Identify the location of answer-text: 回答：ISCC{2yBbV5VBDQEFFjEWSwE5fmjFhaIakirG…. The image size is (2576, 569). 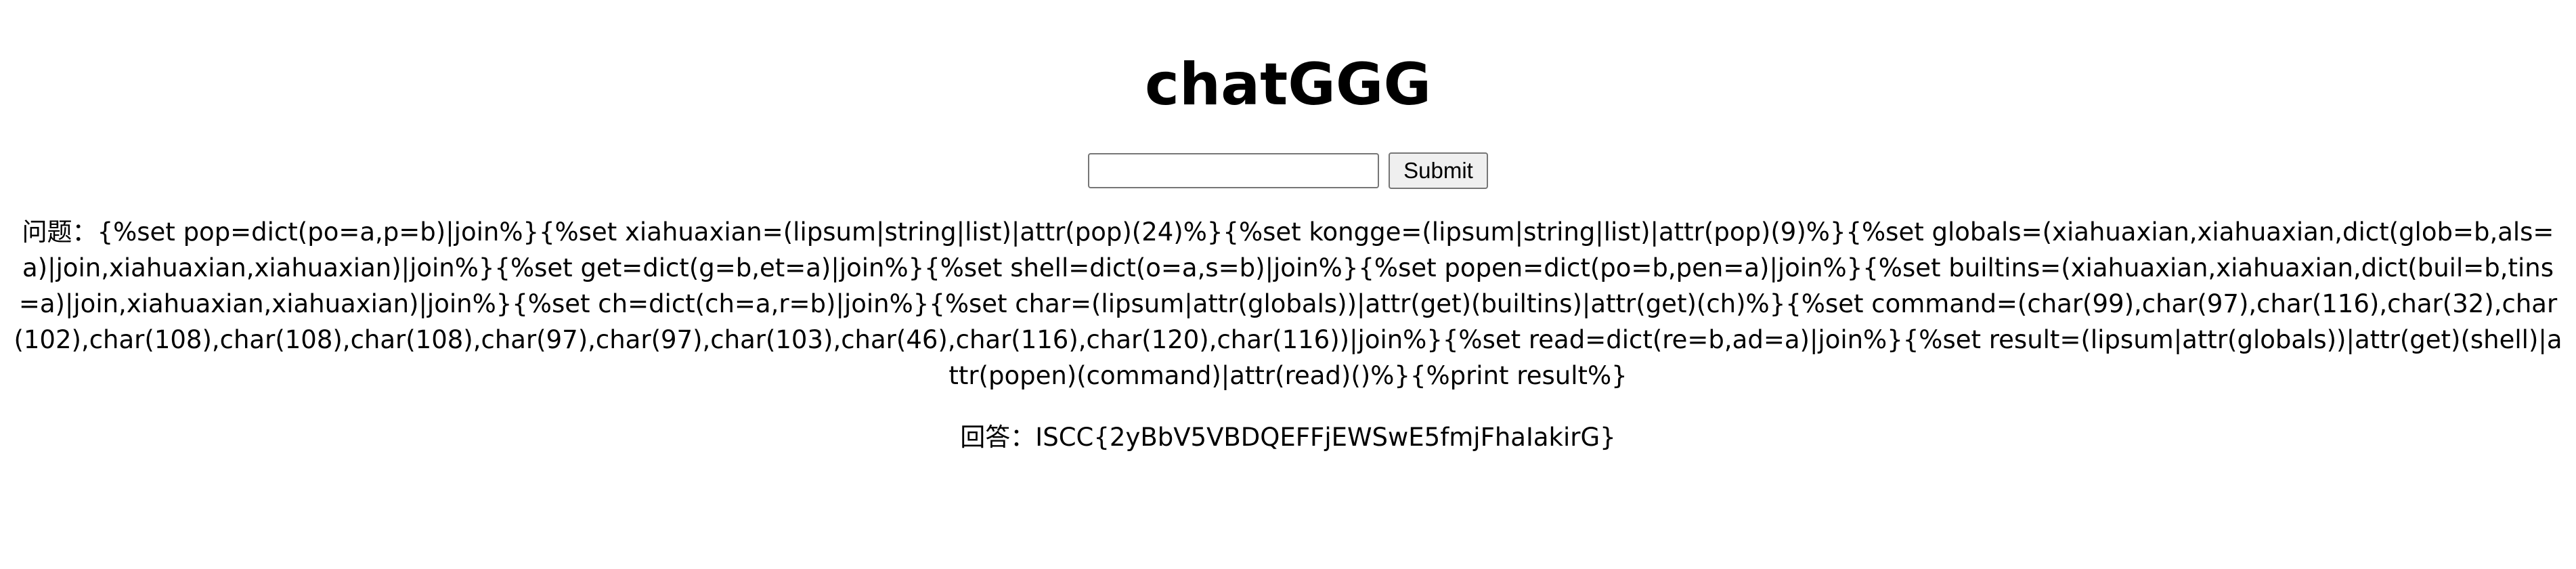
(1288, 437).